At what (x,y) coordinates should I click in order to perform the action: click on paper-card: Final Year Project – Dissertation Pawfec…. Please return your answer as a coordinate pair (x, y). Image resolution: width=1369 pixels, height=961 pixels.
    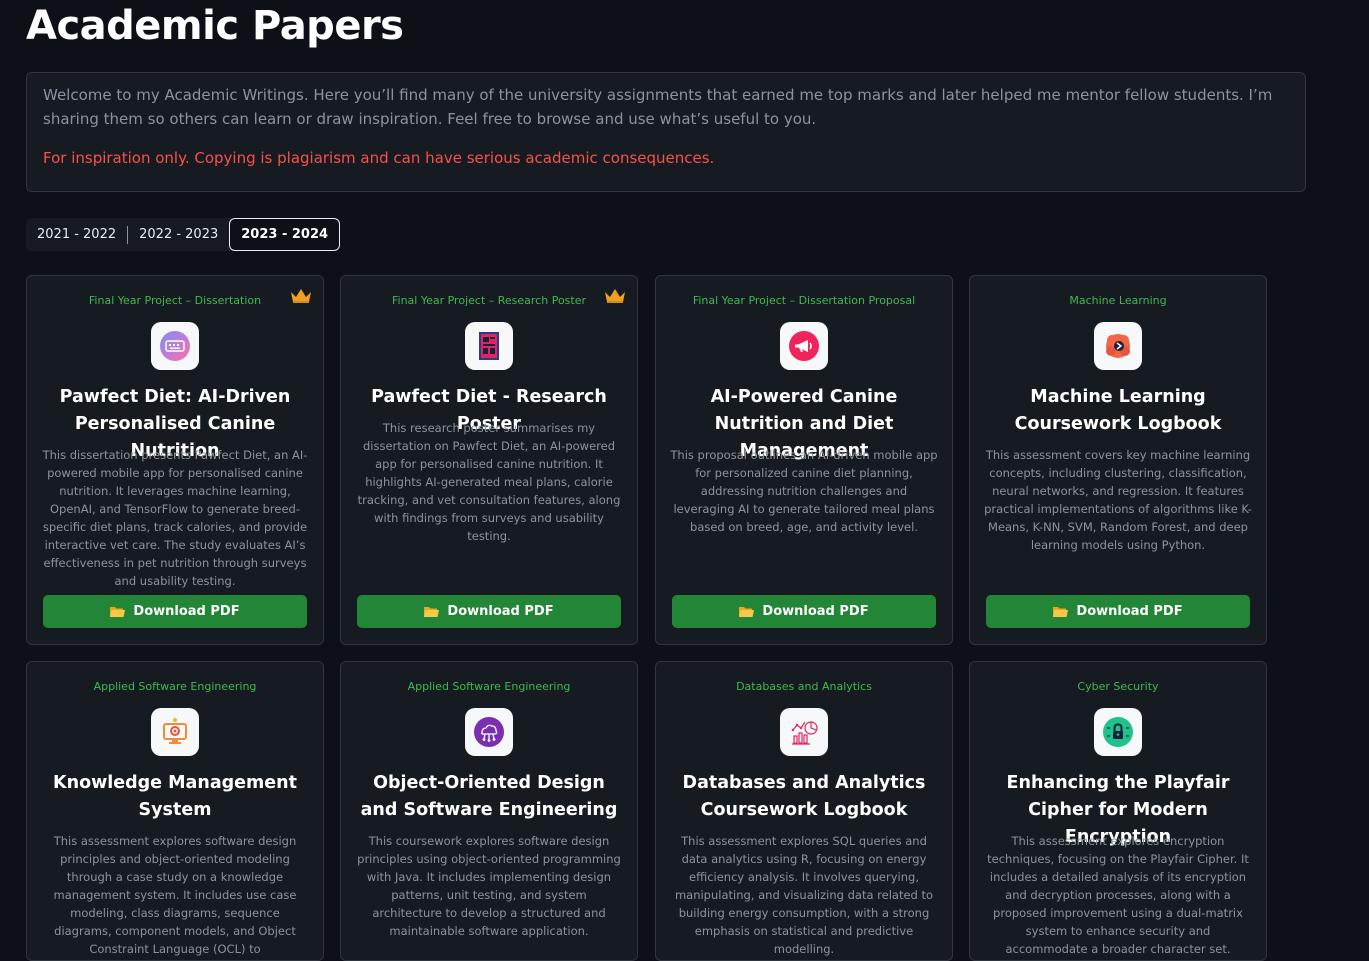
    Looking at the image, I should click on (175, 460).